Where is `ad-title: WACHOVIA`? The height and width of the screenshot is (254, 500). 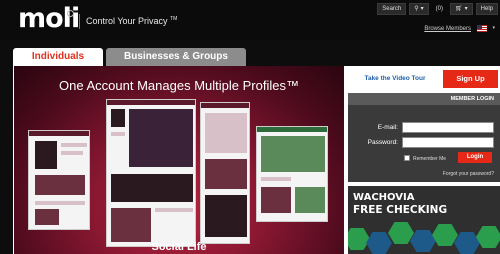 ad-title: WACHOVIA is located at coordinates (384, 197).